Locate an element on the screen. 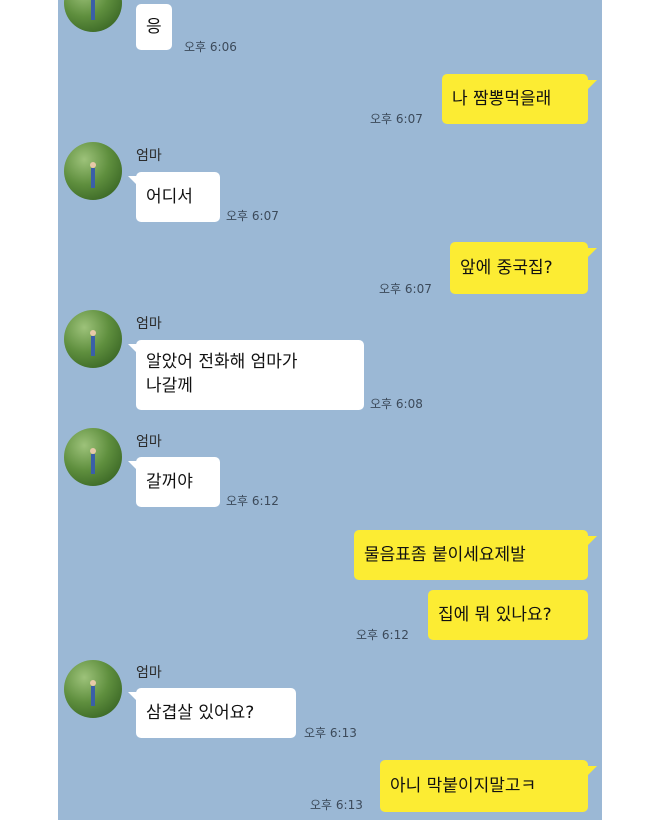 The height and width of the screenshot is (820, 658). message-text: 응 is located at coordinates (154, 27).